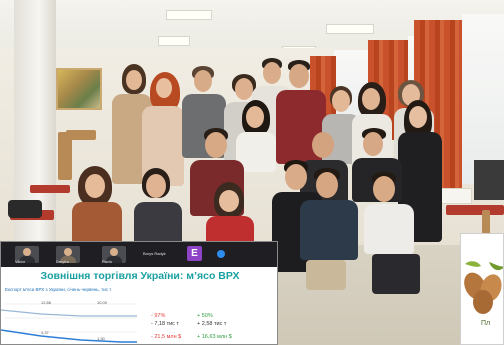 The image size is (504, 345). Describe the element at coordinates (489, 180) in the screenshot. I see `jacket-on-chair` at that location.